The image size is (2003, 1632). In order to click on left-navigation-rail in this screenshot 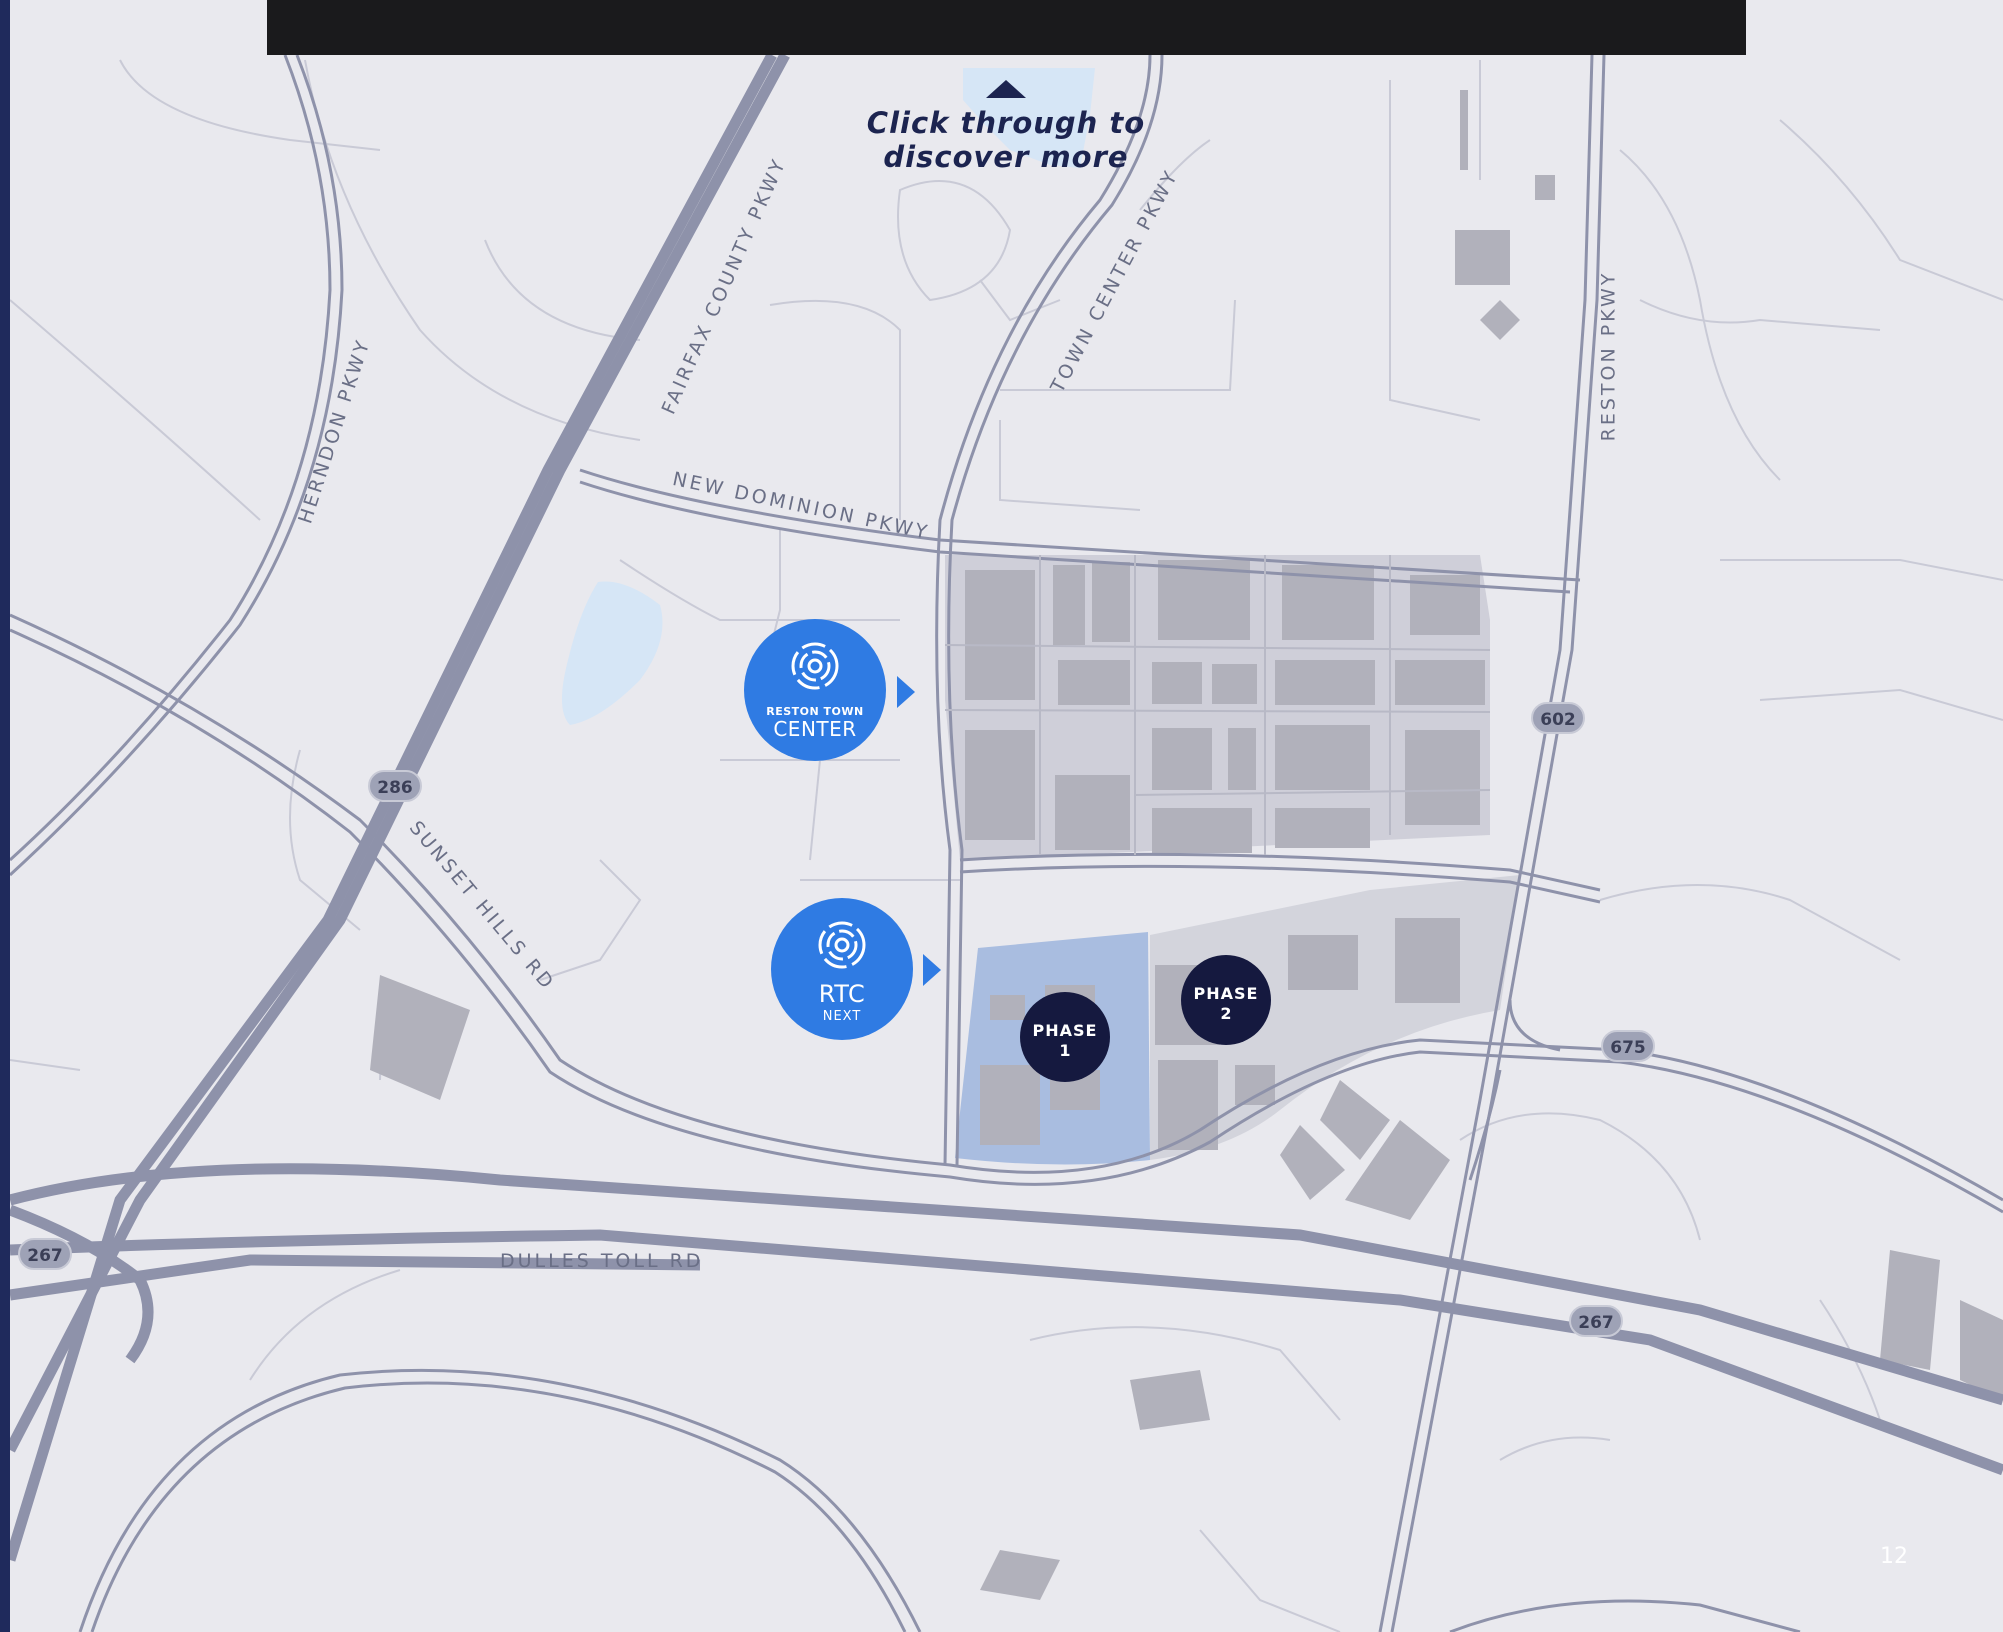, I will do `click(5, 816)`.